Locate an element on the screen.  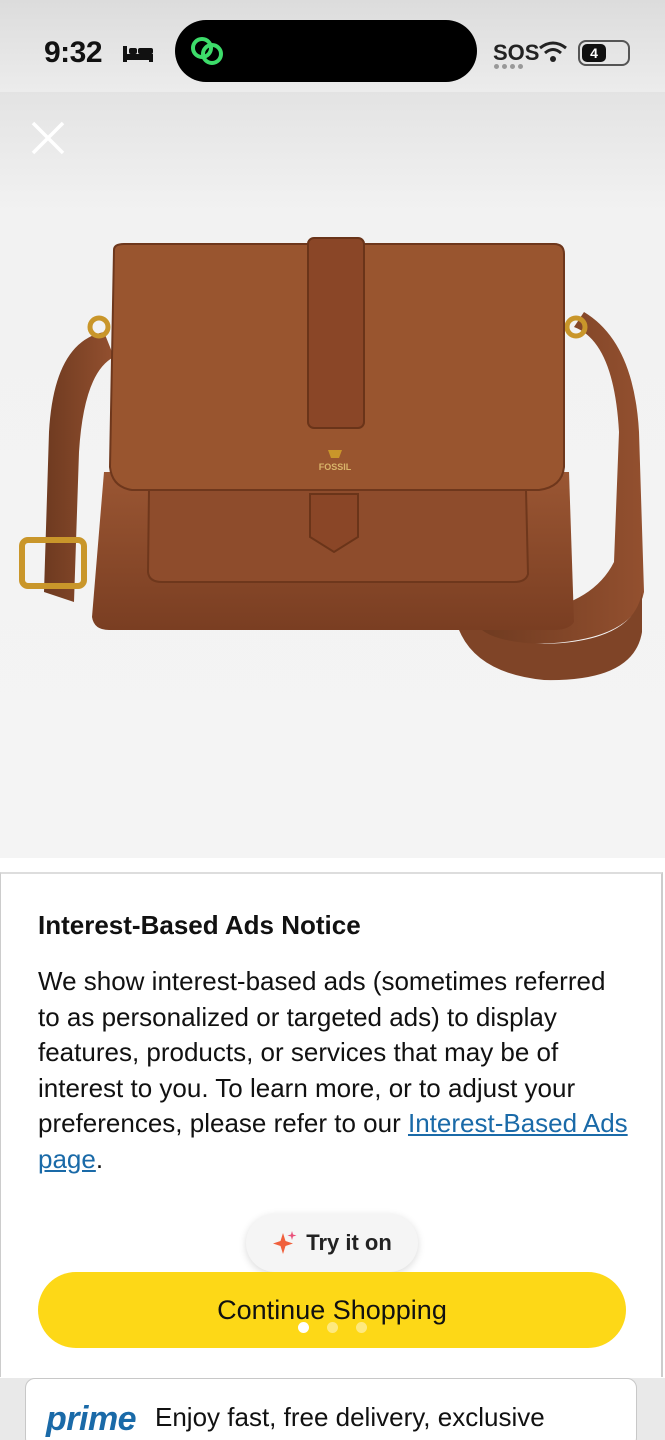
continue-shopping-button: Continue Shopping is located at coordinates (332, 1310).